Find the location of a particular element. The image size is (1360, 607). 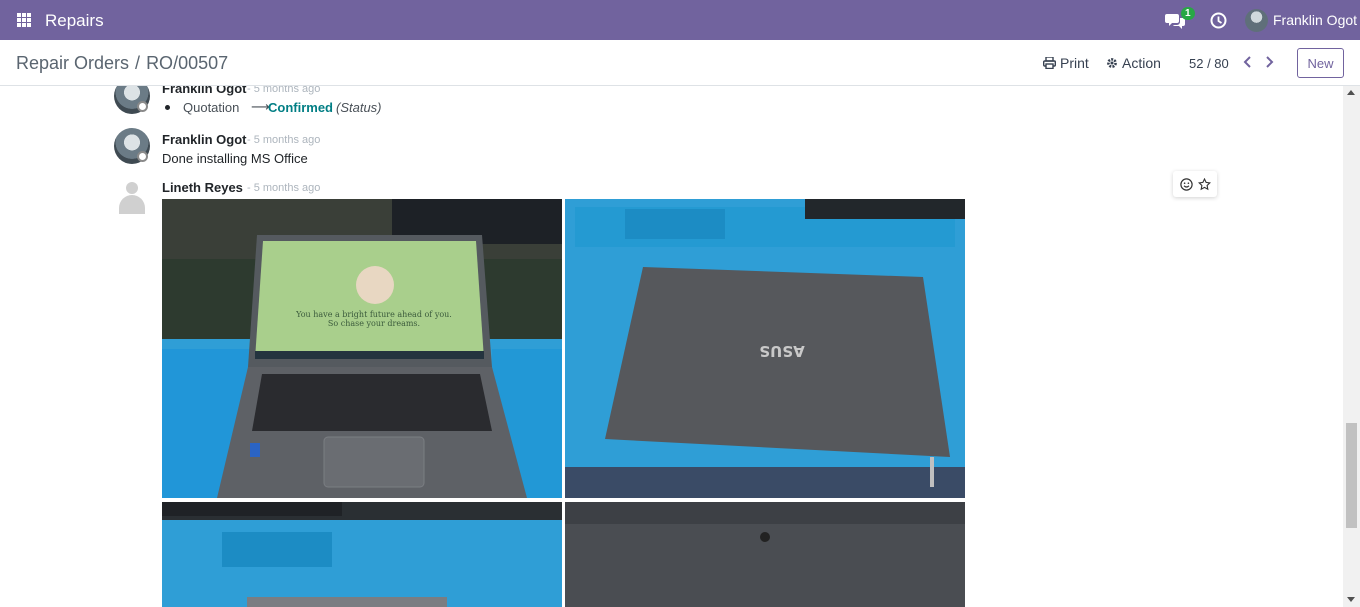

activities-clock-icon is located at coordinates (1218, 20).